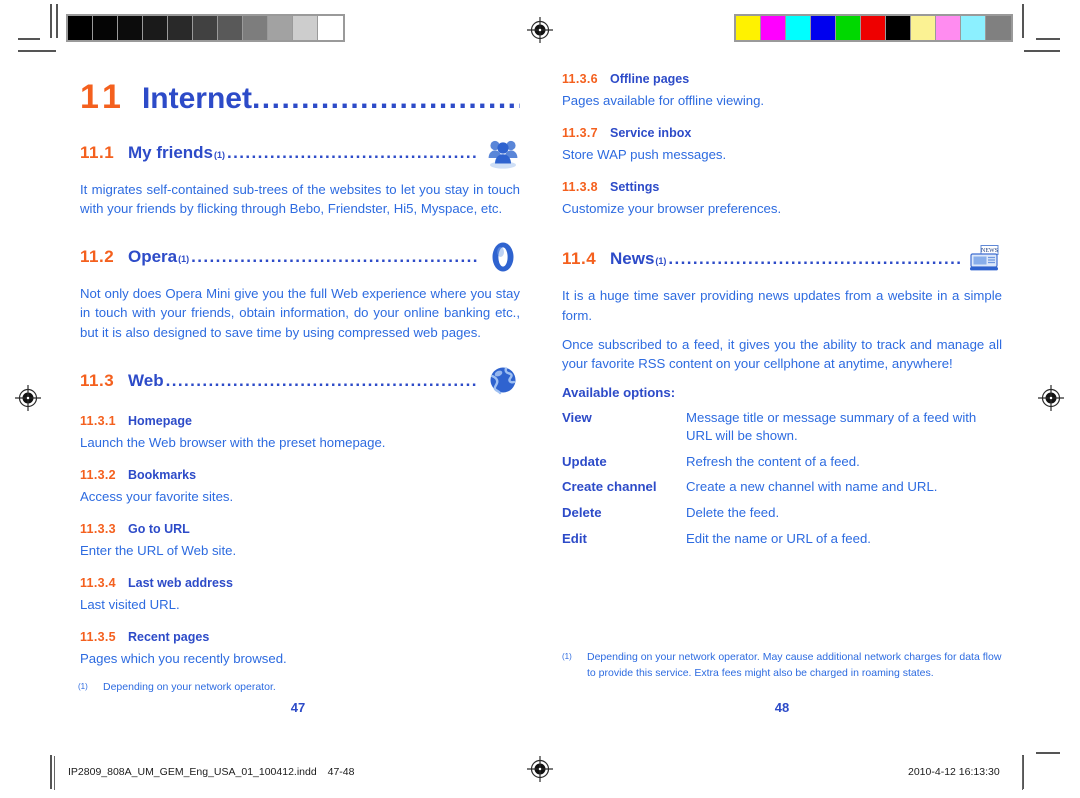  Describe the element at coordinates (298, 707) in the screenshot. I see `page-number-left: 47` at that location.